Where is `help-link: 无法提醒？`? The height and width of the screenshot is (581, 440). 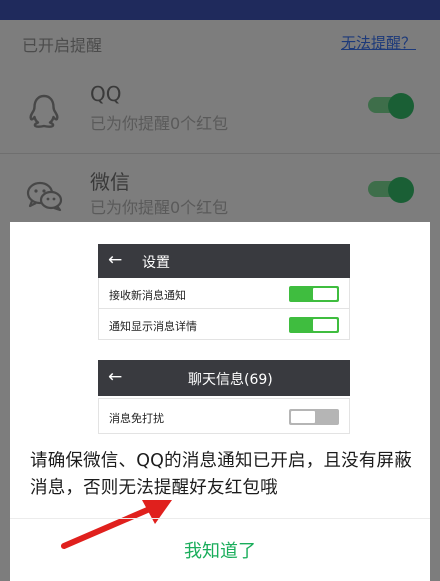
help-link: 无法提醒？ is located at coordinates (378, 42).